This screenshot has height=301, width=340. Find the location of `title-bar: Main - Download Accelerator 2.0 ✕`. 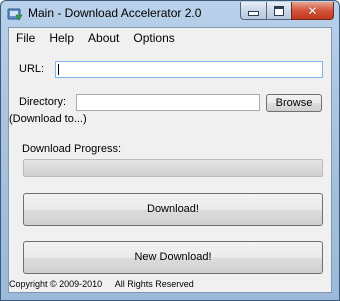

title-bar: Main - Download Accelerator 2.0 ✕ is located at coordinates (170, 14).